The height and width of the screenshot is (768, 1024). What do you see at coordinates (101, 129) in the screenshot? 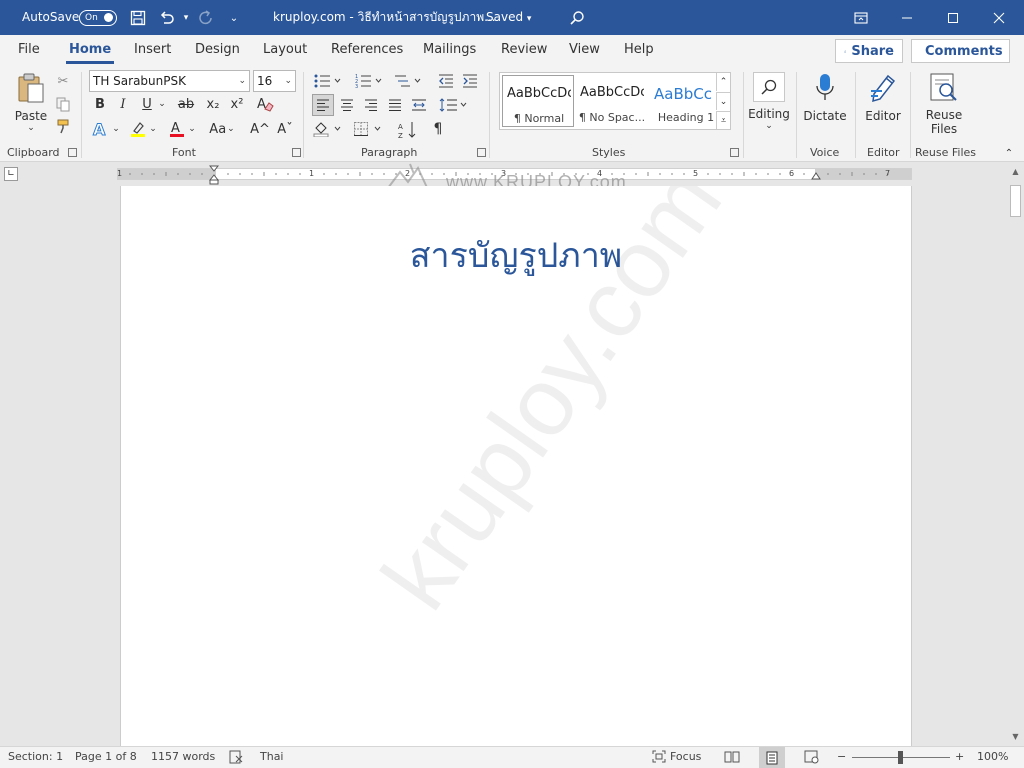
I see `text-effects-icon: A` at bounding box center [101, 129].